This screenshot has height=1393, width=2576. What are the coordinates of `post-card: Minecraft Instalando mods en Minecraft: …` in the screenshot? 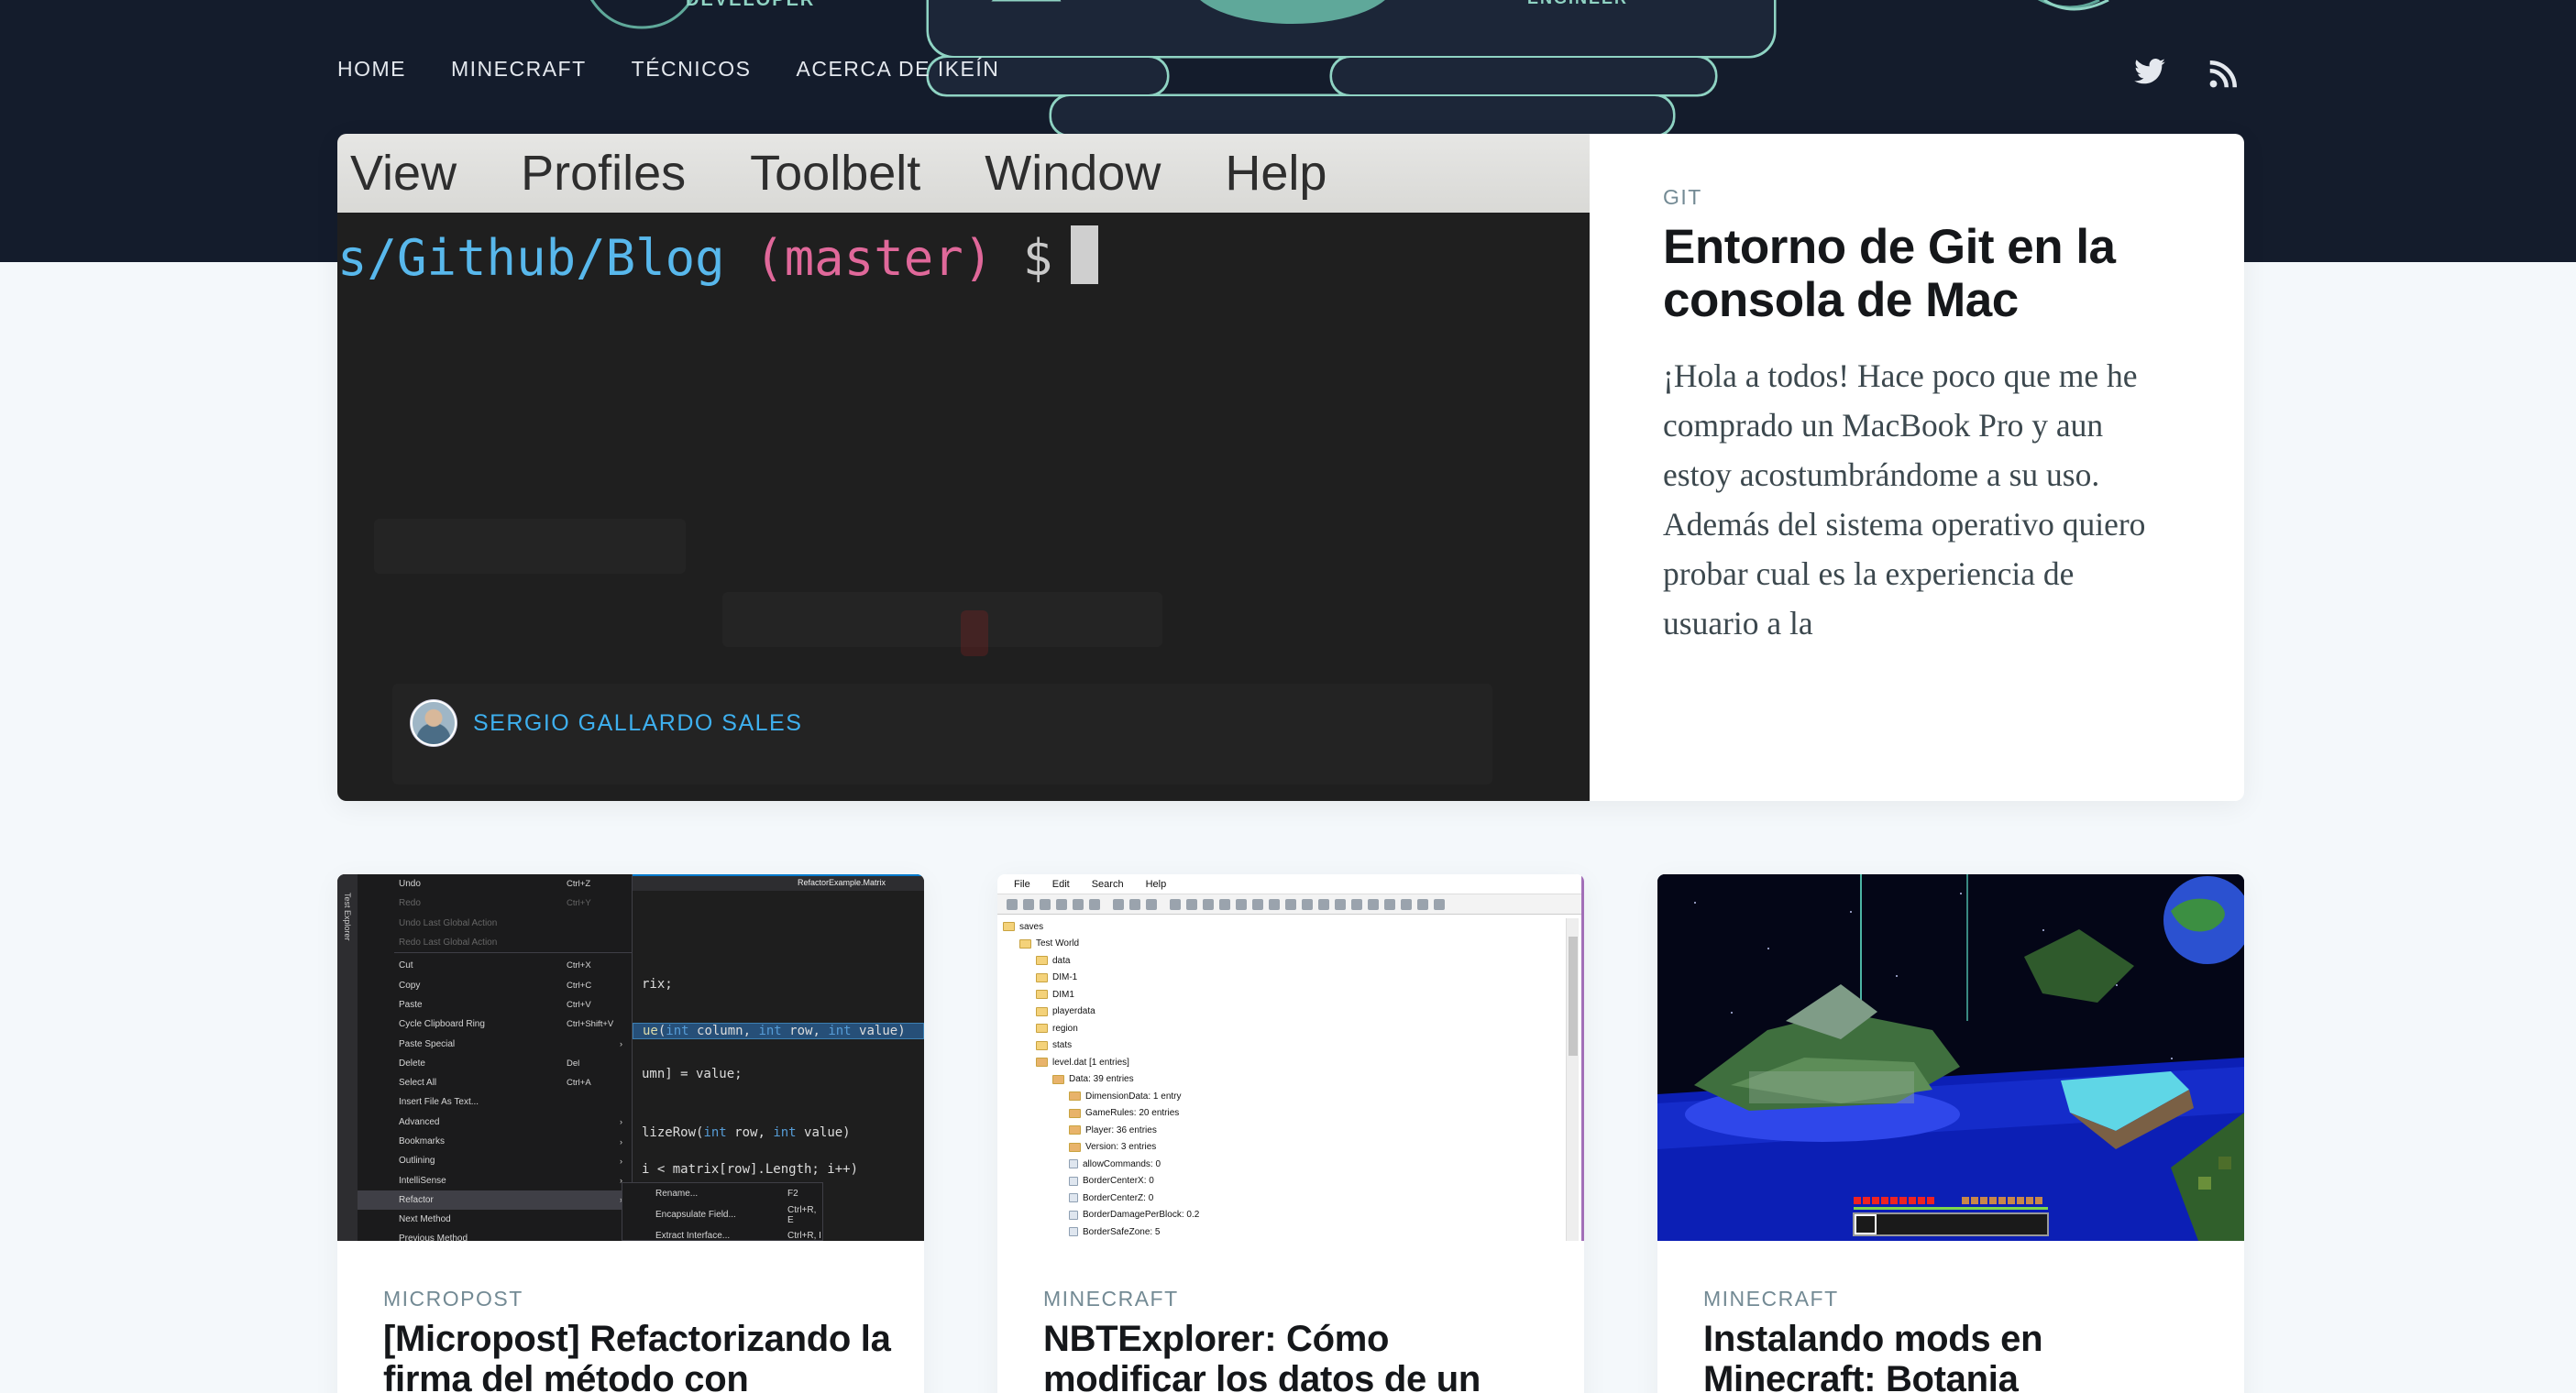 It's located at (1951, 1133).